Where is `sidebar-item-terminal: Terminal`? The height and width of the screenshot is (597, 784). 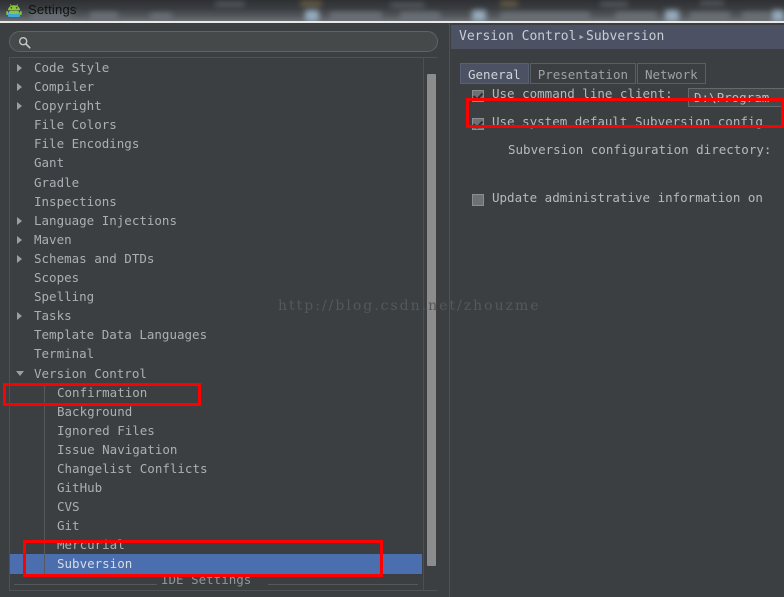
sidebar-item-terminal: Terminal is located at coordinates (216, 353).